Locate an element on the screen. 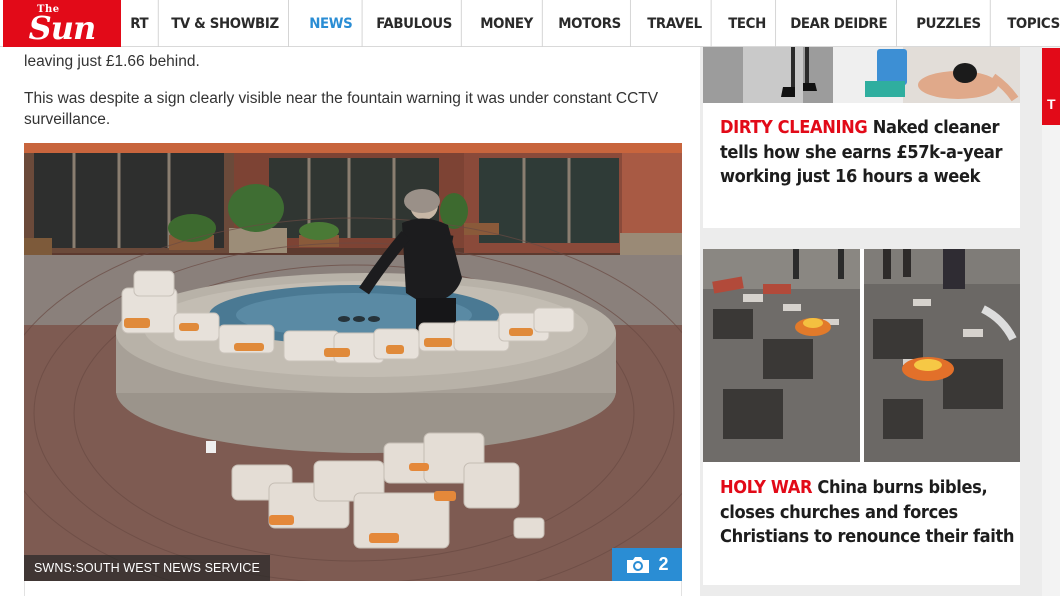  photo-credit: SWNS:SOUTH WEST NEWS SERVICE is located at coordinates (147, 568).